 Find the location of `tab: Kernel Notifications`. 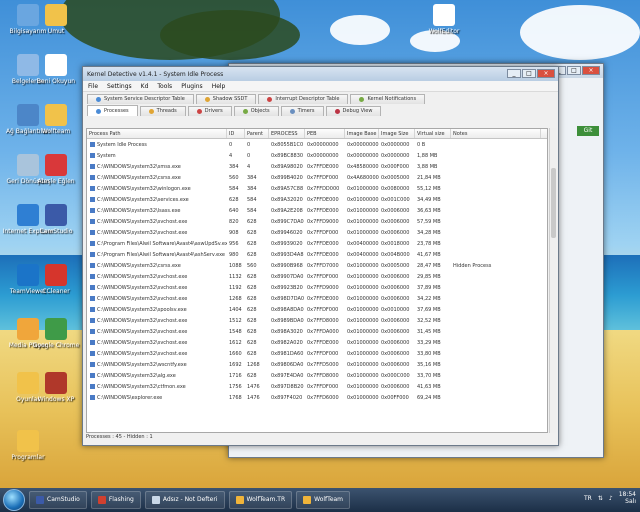

tab: Kernel Notifications is located at coordinates (388, 99).